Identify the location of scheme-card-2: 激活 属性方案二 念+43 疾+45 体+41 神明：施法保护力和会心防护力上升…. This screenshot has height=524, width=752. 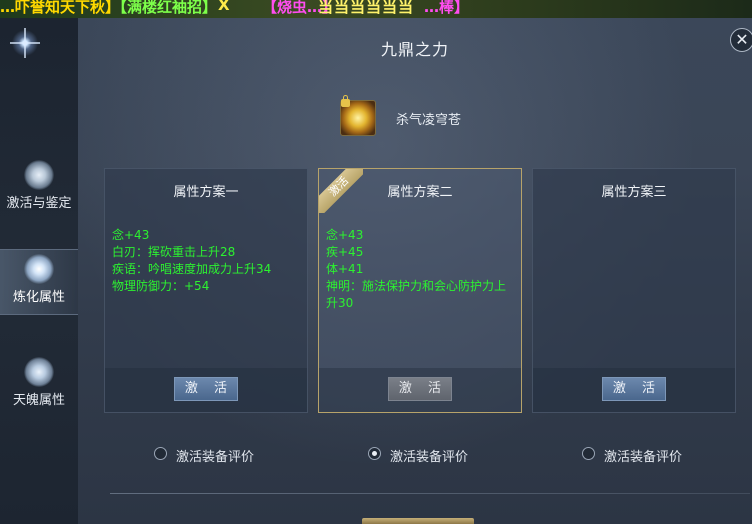
(420, 290).